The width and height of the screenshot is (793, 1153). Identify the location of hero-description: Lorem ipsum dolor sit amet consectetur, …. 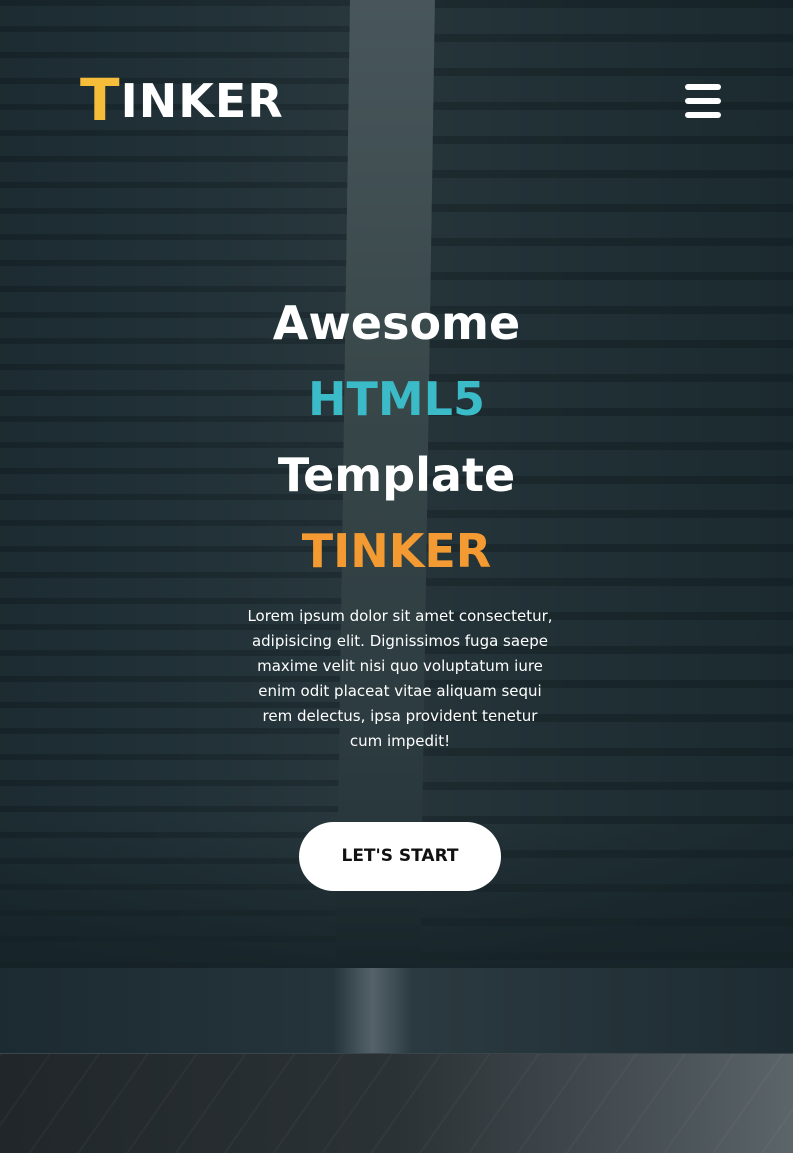
(400, 678).